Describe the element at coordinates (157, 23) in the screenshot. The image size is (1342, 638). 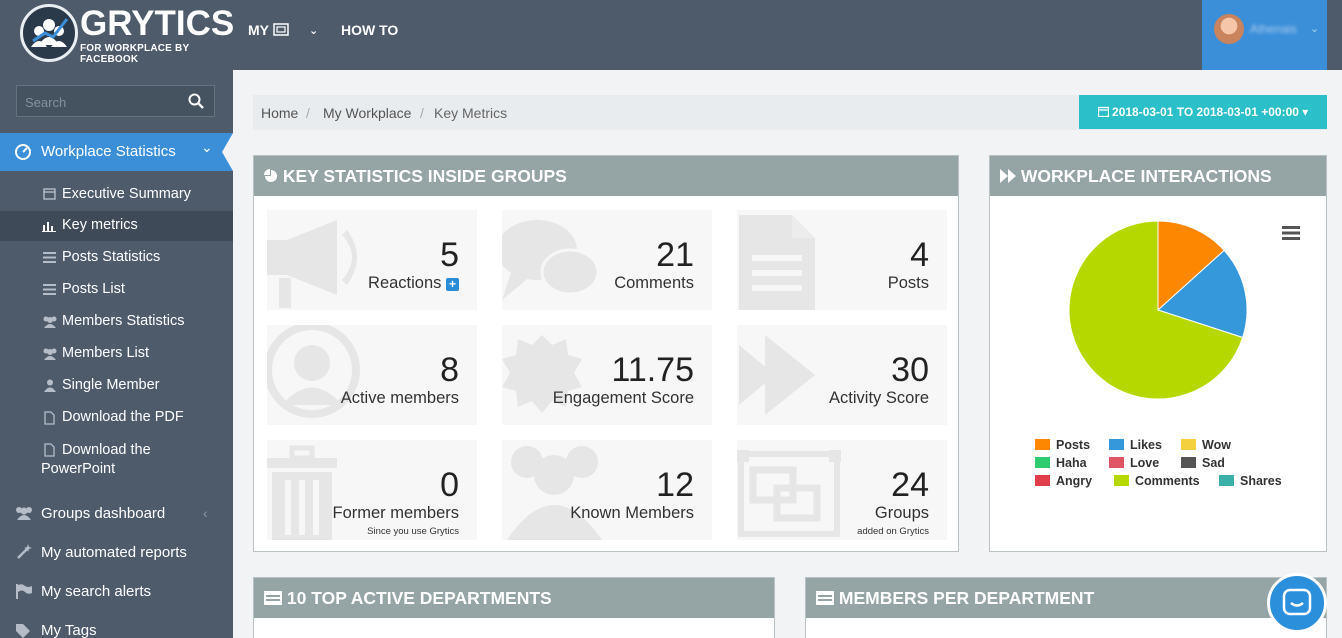
I see `brand-name: GRYTICS` at that location.